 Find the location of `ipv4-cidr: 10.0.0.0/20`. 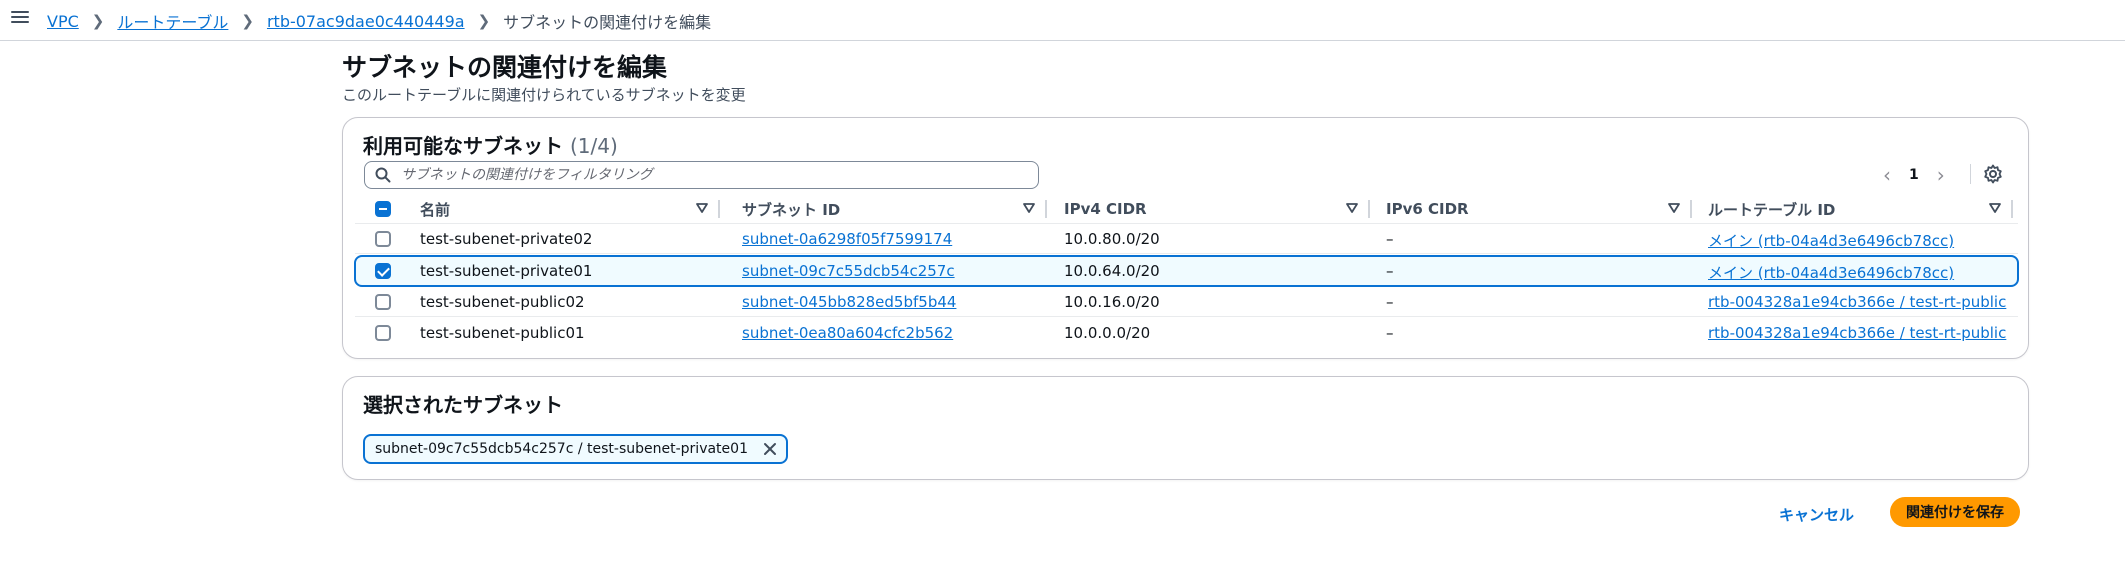

ipv4-cidr: 10.0.0.0/20 is located at coordinates (1107, 333).